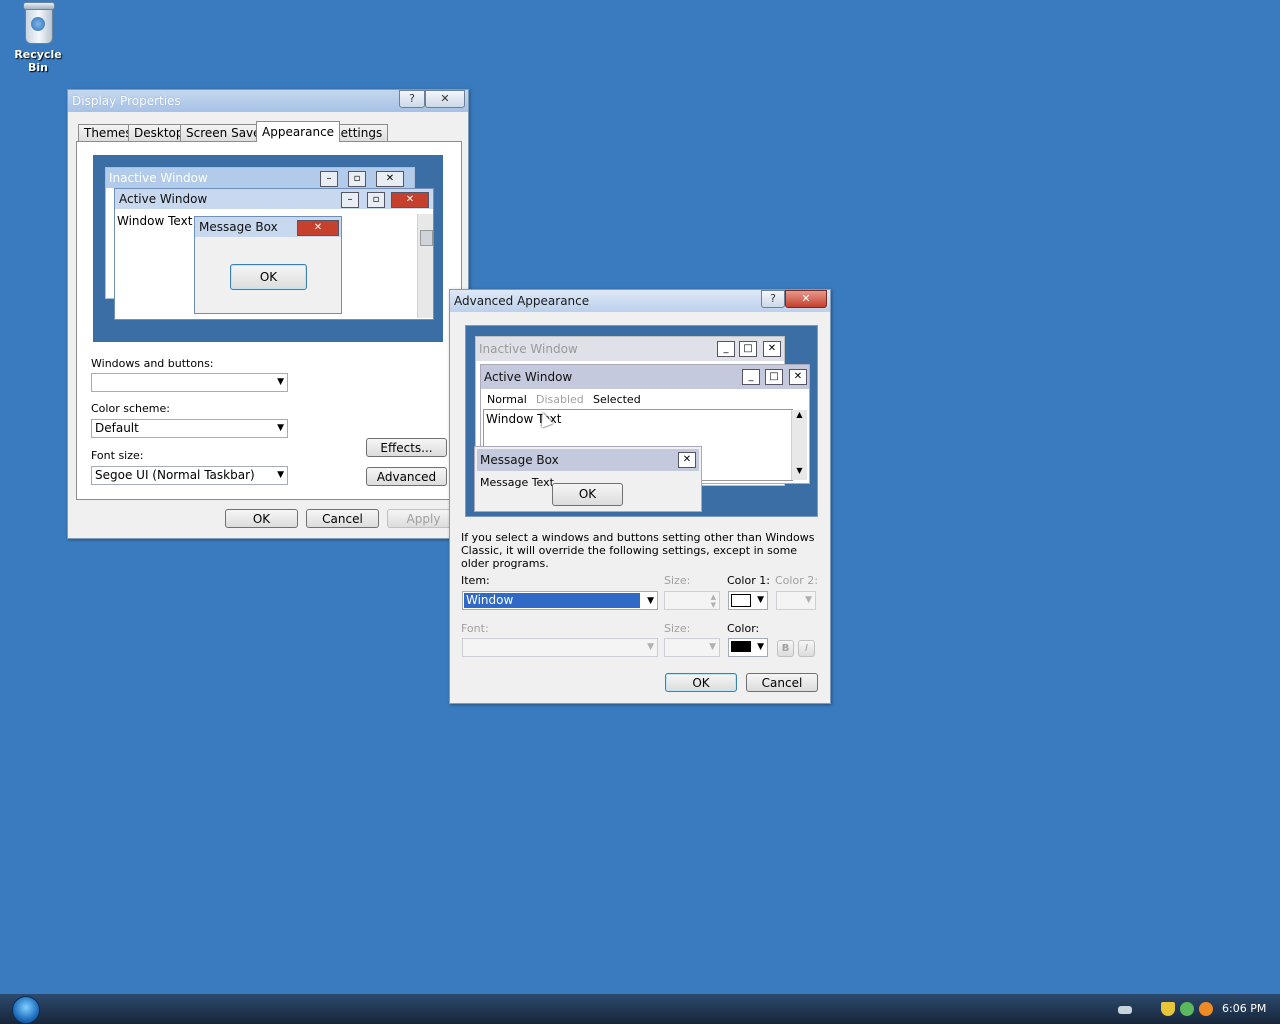 The width and height of the screenshot is (1280, 1024). What do you see at coordinates (692, 600) in the screenshot?
I see `size-stepper: ▲ ▼` at bounding box center [692, 600].